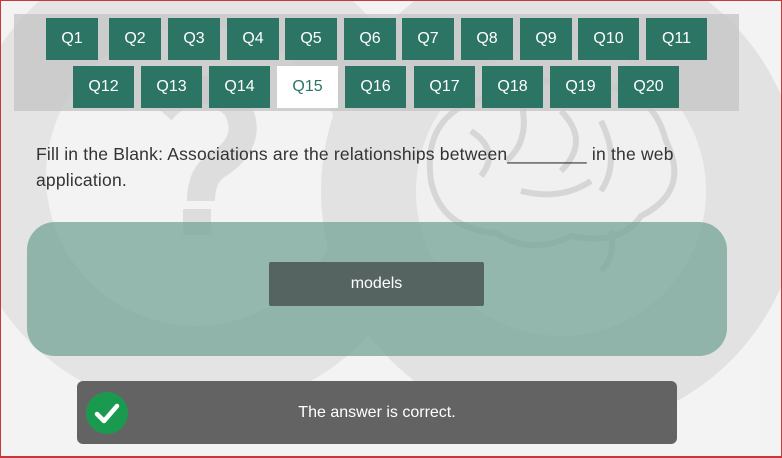 The width and height of the screenshot is (782, 458). Describe the element at coordinates (376, 284) in the screenshot. I see `answer-option-button: models` at that location.